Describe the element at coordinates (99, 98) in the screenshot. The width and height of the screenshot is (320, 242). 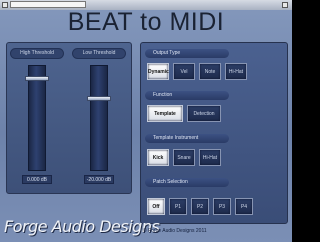
I see `low-threshold-thumb` at that location.